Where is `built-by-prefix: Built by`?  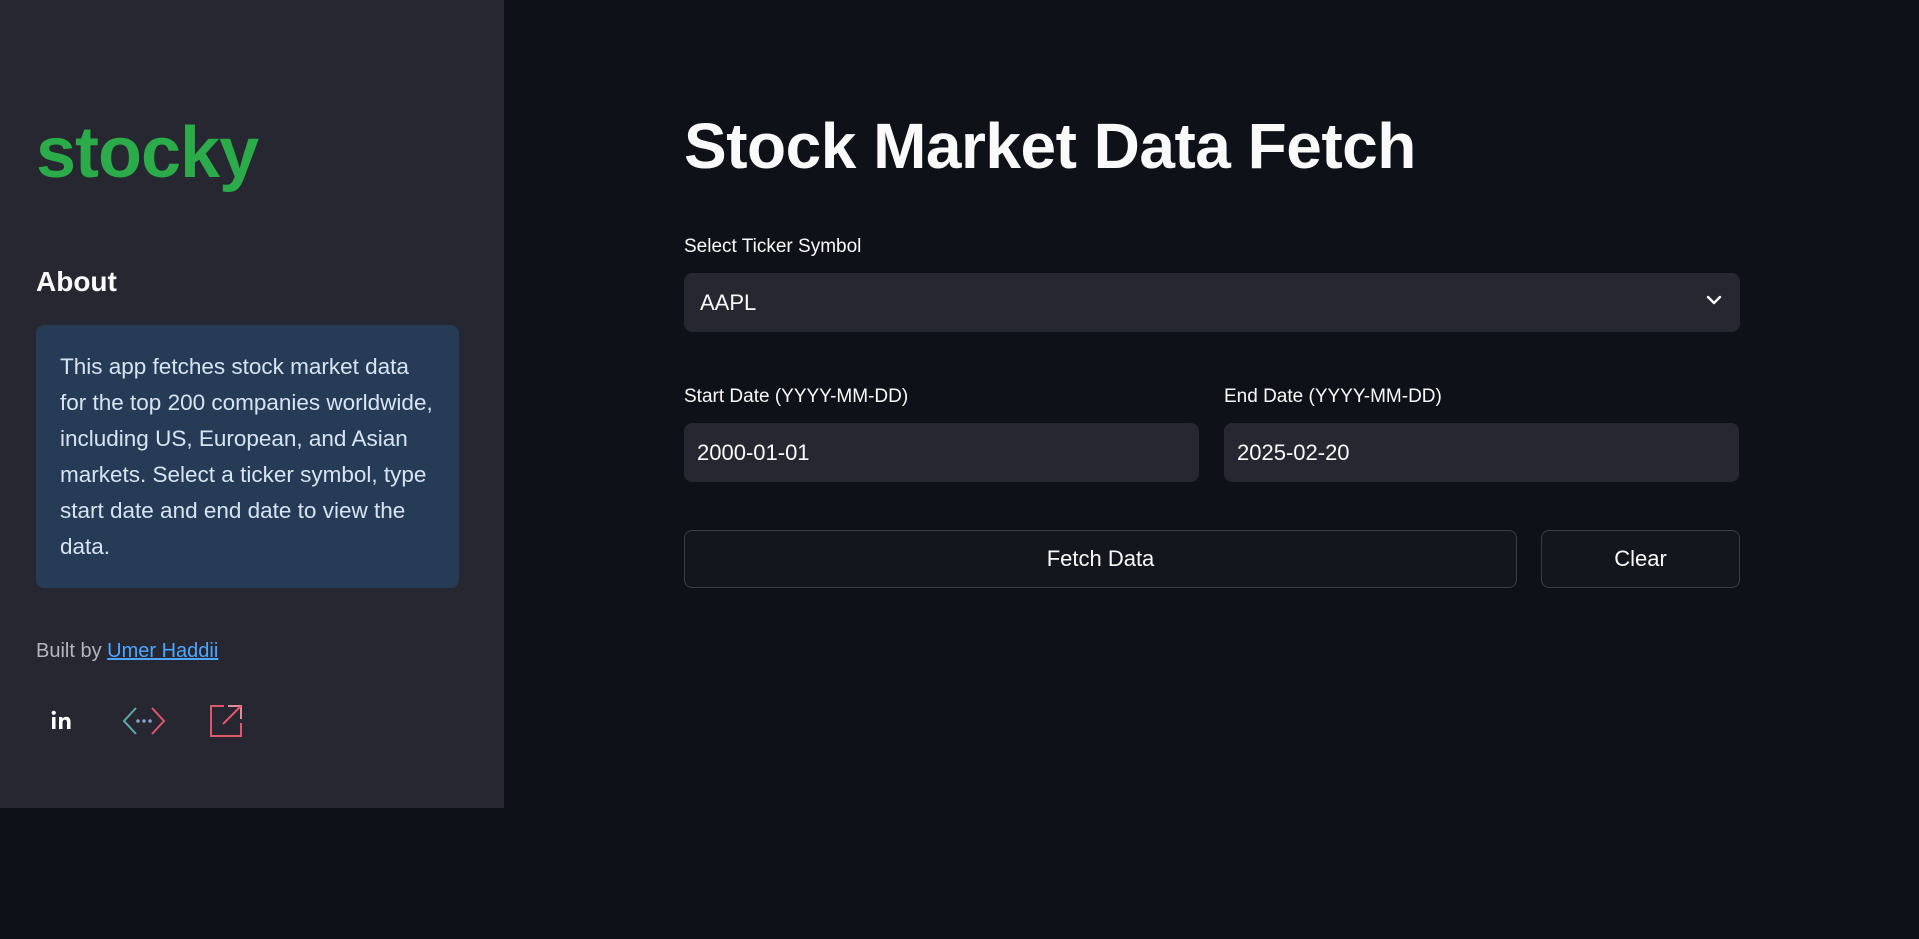 built-by-prefix: Built by is located at coordinates (72, 651).